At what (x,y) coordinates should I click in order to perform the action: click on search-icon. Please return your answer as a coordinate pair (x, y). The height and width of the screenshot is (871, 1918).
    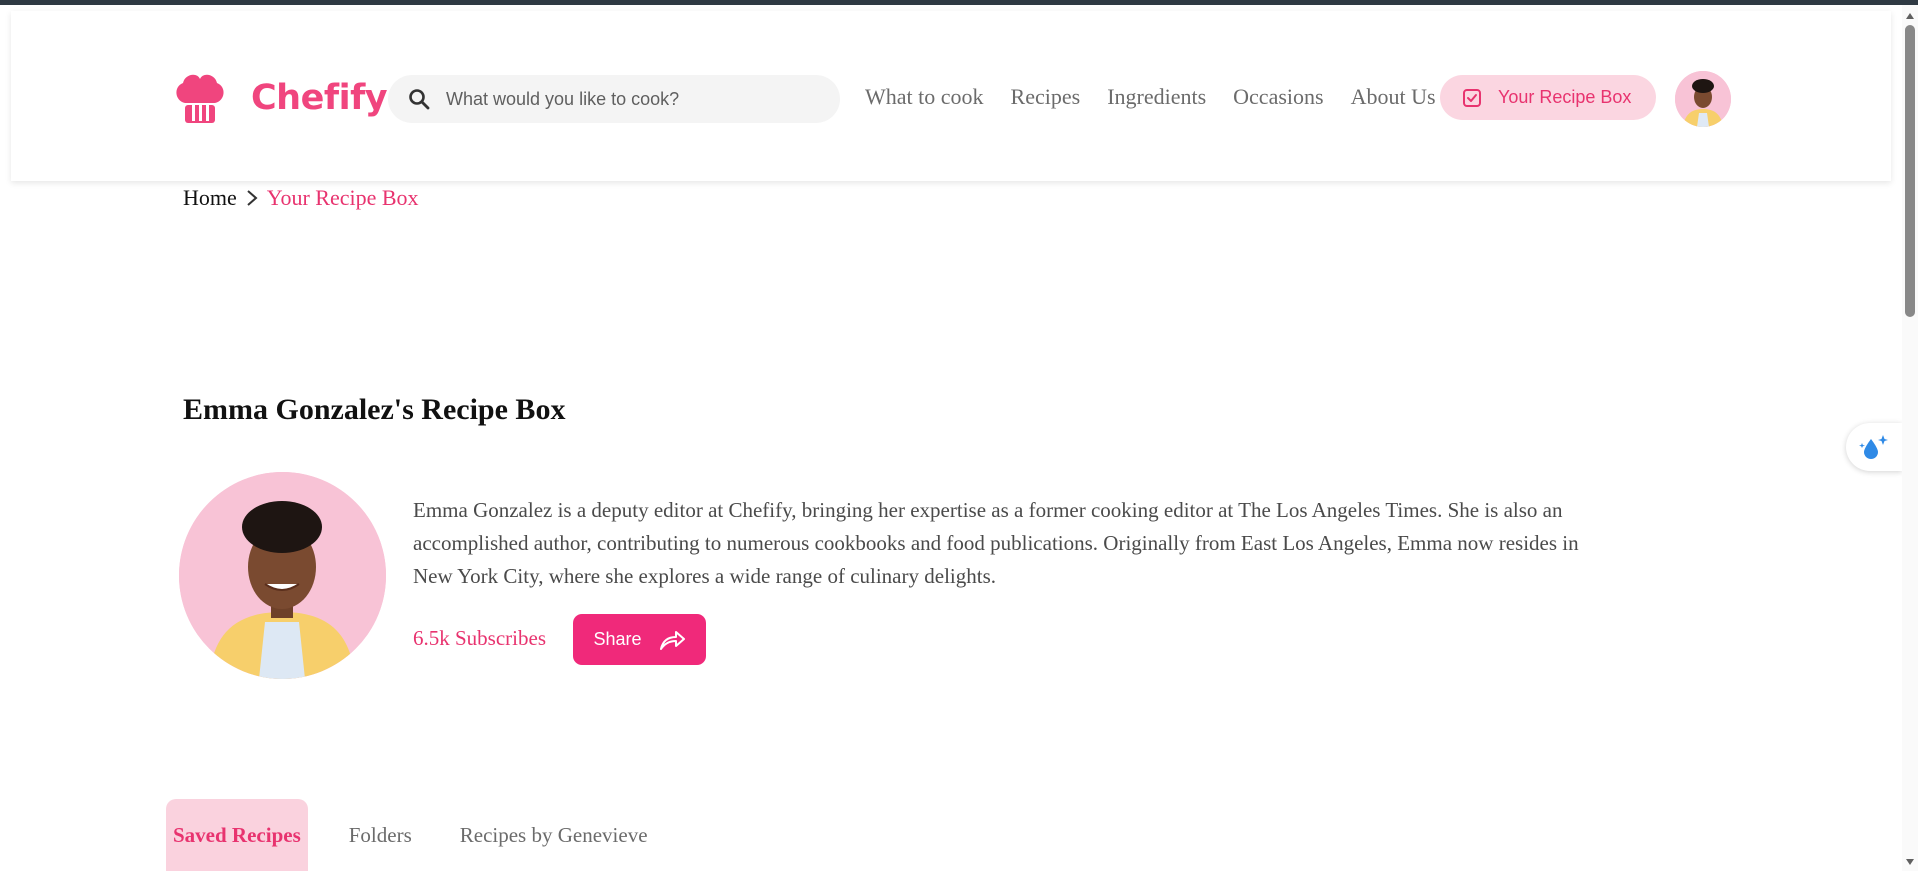
    Looking at the image, I should click on (419, 99).